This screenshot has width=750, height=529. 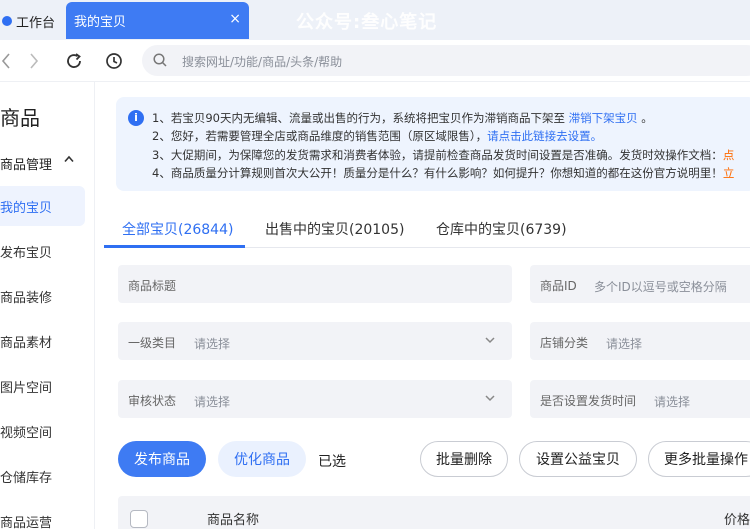 What do you see at coordinates (578, 459) in the screenshot?
I see `set-charity-button: 设置公益宝贝` at bounding box center [578, 459].